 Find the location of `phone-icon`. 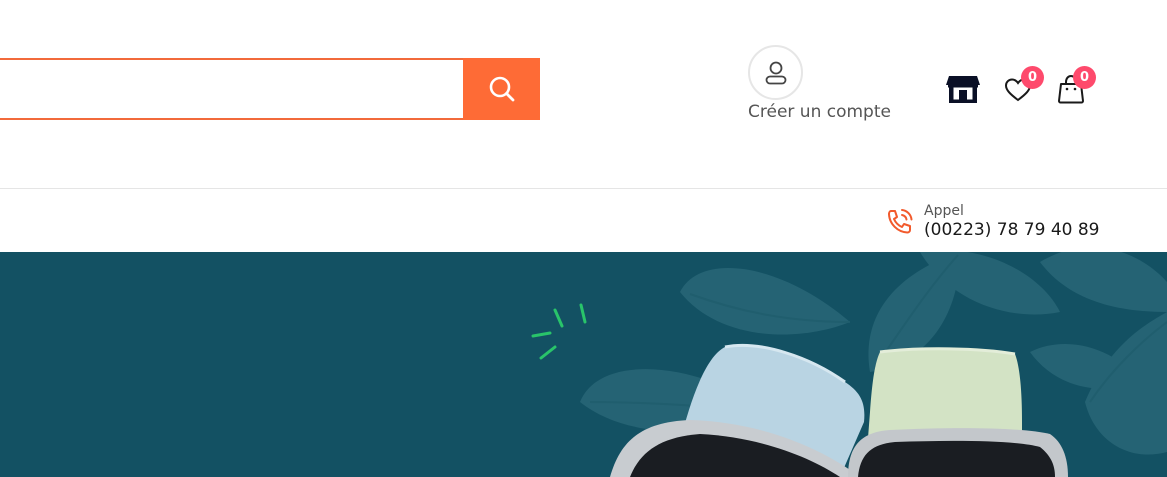

phone-icon is located at coordinates (900, 221).